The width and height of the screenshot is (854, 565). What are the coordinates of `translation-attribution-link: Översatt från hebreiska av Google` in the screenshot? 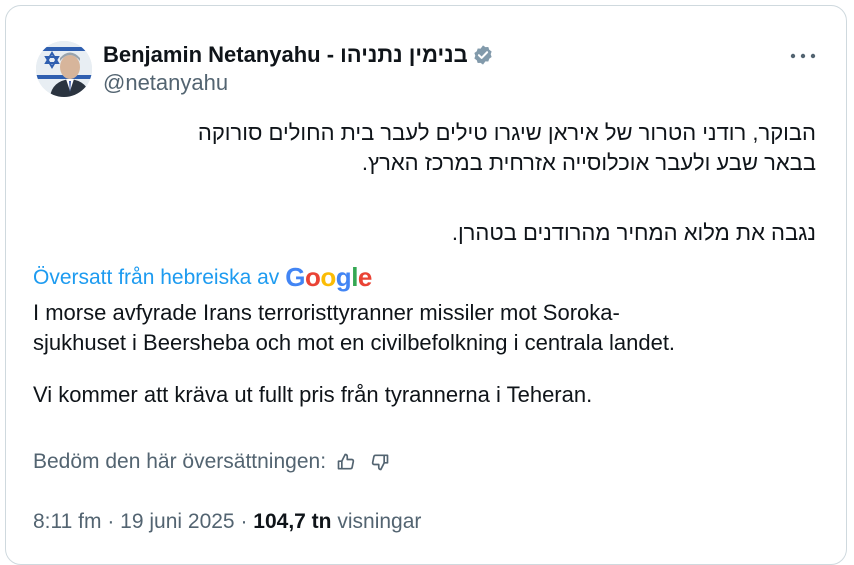 It's located at (202, 277).